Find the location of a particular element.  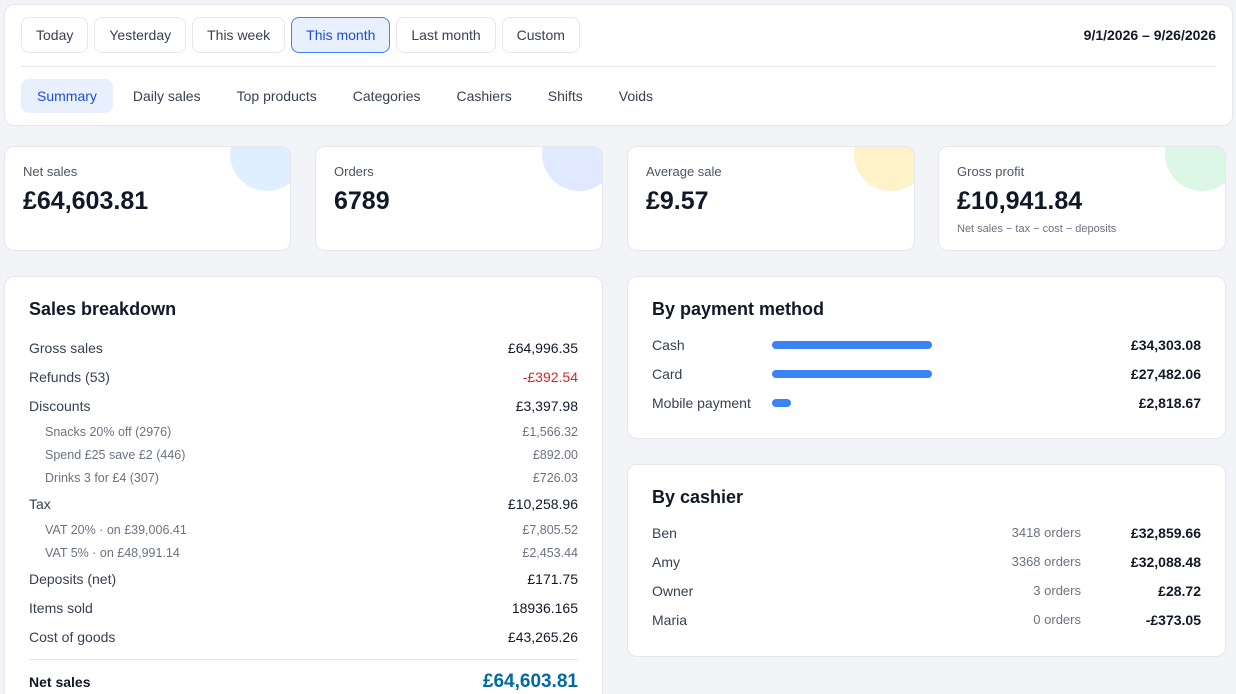

tab-top-products: Top products is located at coordinates (277, 96).